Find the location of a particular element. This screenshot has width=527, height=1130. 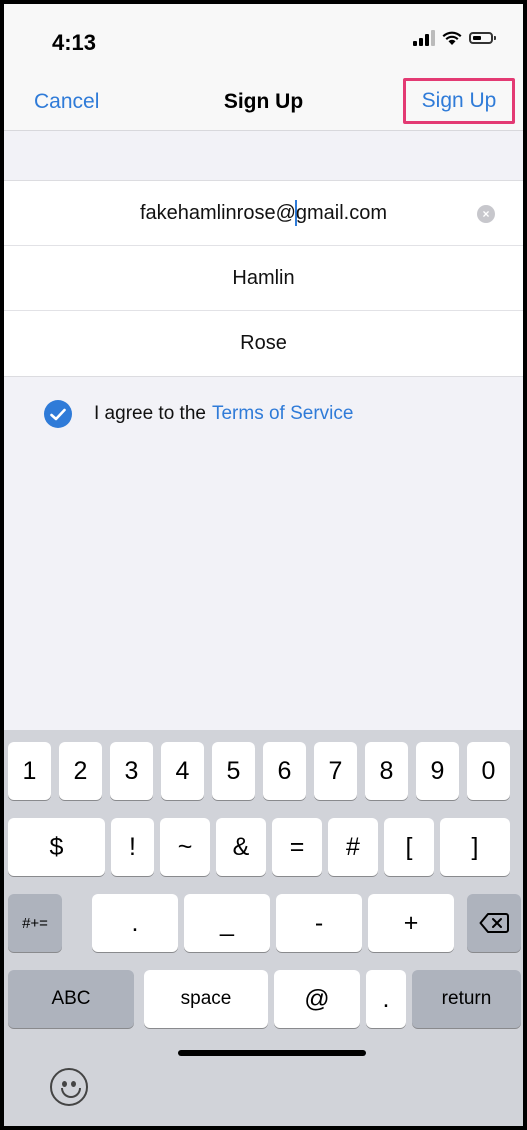

key-plus: + is located at coordinates (411, 923).